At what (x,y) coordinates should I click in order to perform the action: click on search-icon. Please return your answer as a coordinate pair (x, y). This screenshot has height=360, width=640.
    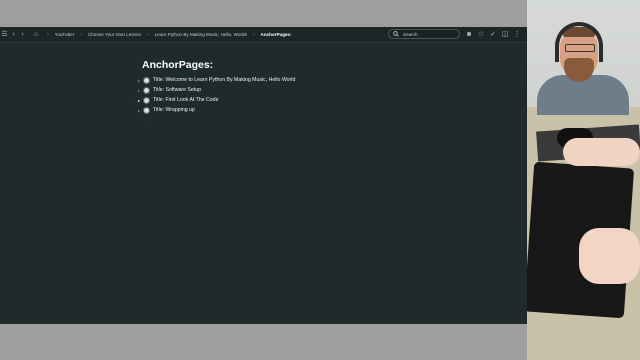
    Looking at the image, I should click on (396, 34).